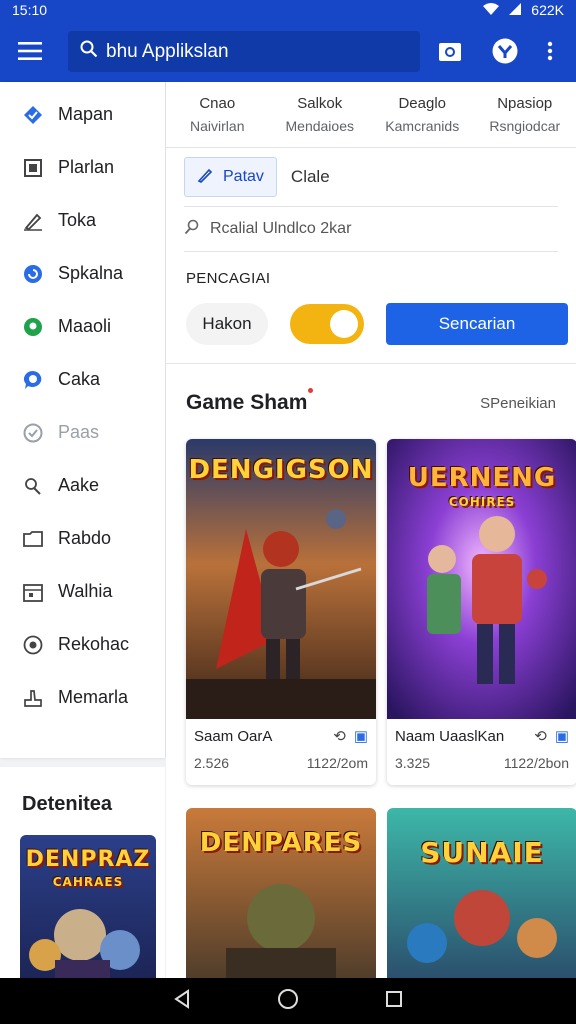  What do you see at coordinates (337, 763) in the screenshot?
I see `game-size: 1122/2om` at bounding box center [337, 763].